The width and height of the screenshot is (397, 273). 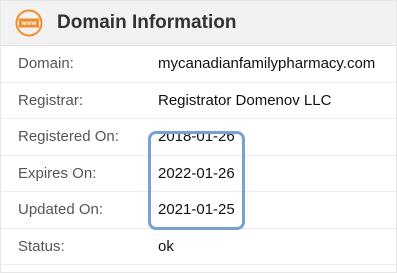 I want to click on row-value: 2022-01-26, so click(x=196, y=173).